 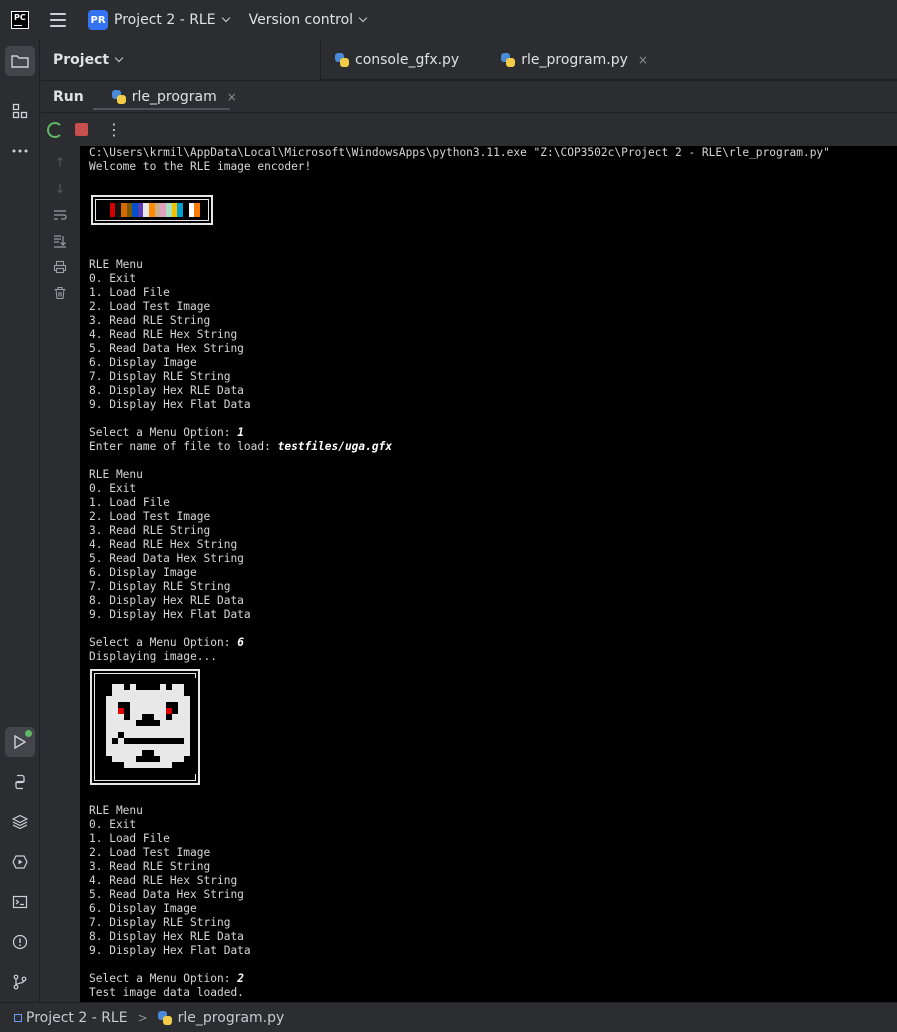 I want to click on console-line: Test image data loaded., so click(x=166, y=992).